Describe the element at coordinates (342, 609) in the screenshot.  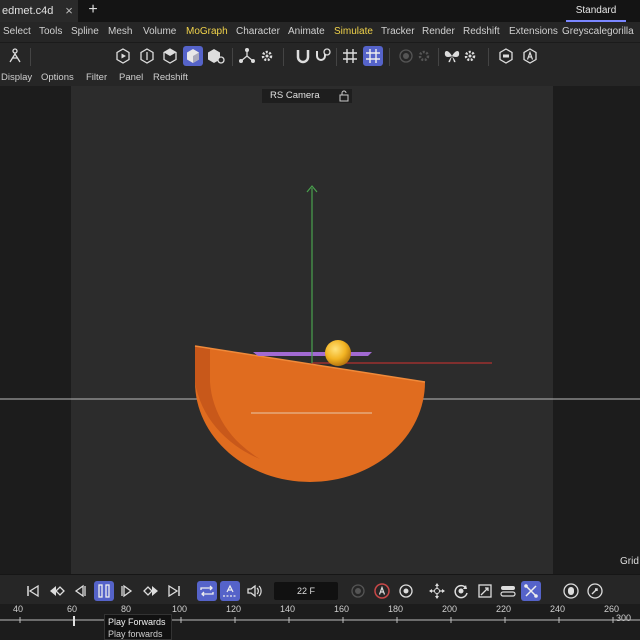
I see `ruler-label: 160` at that location.